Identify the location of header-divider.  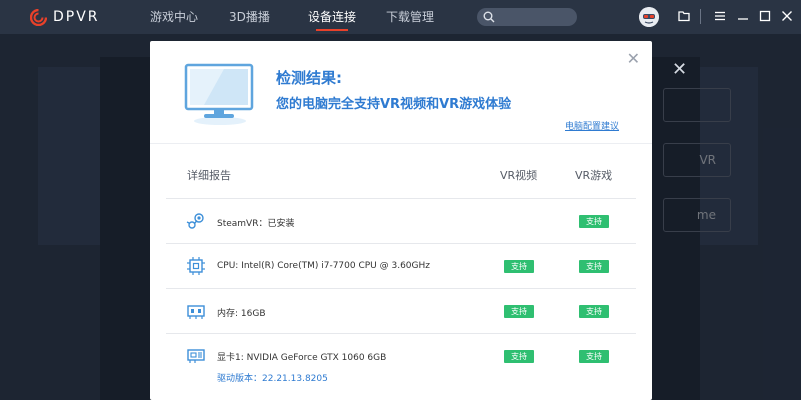
(401, 143).